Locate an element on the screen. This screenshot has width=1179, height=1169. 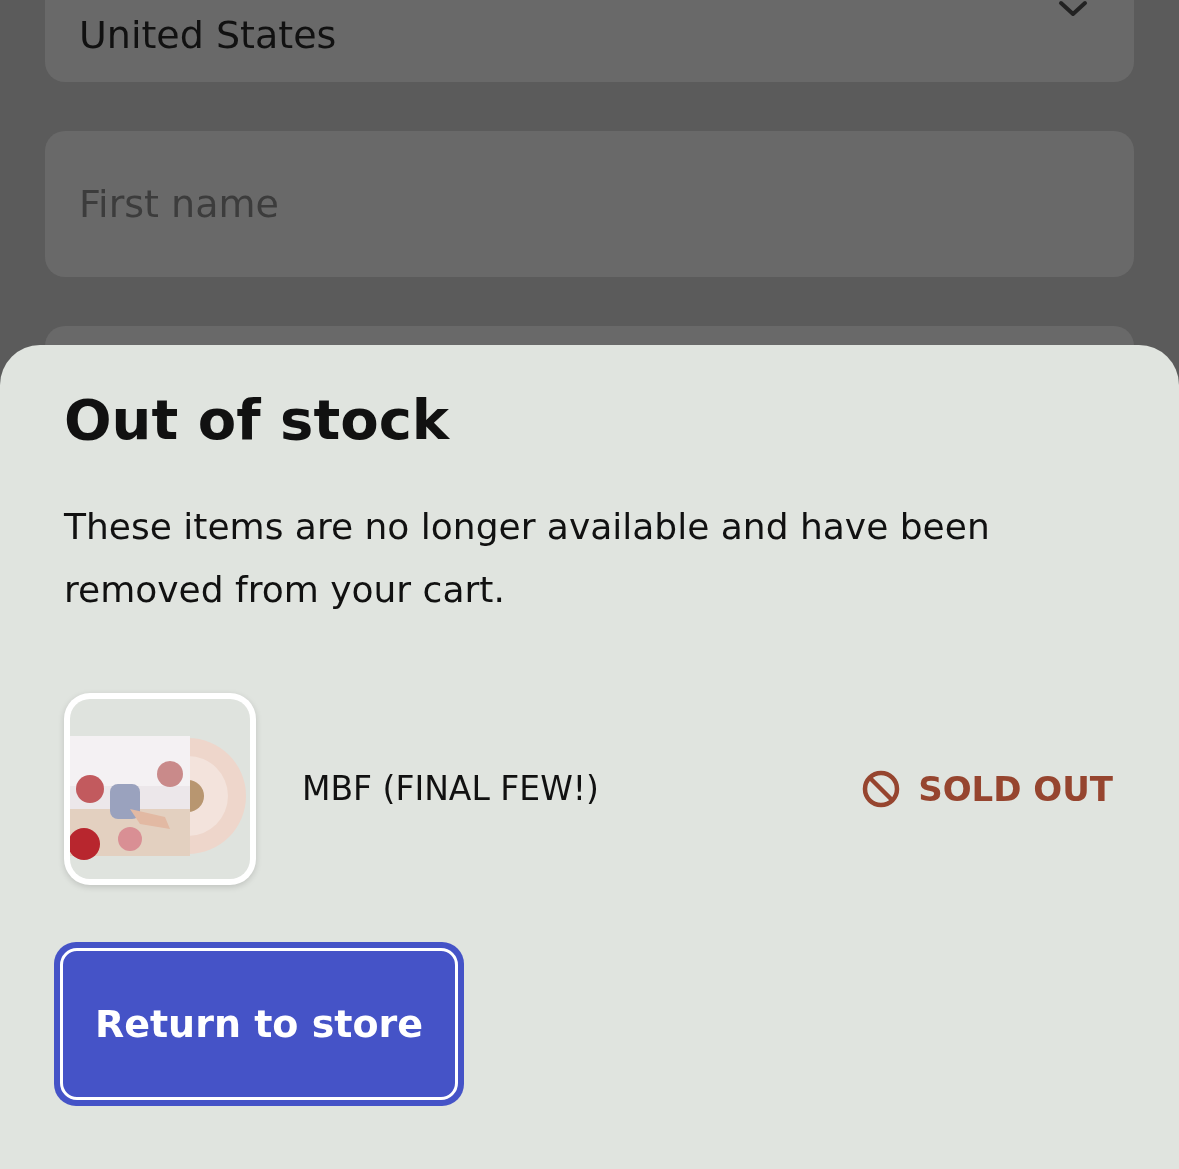
sold-out-label: SOLD OUT is located at coordinates (1015, 789).